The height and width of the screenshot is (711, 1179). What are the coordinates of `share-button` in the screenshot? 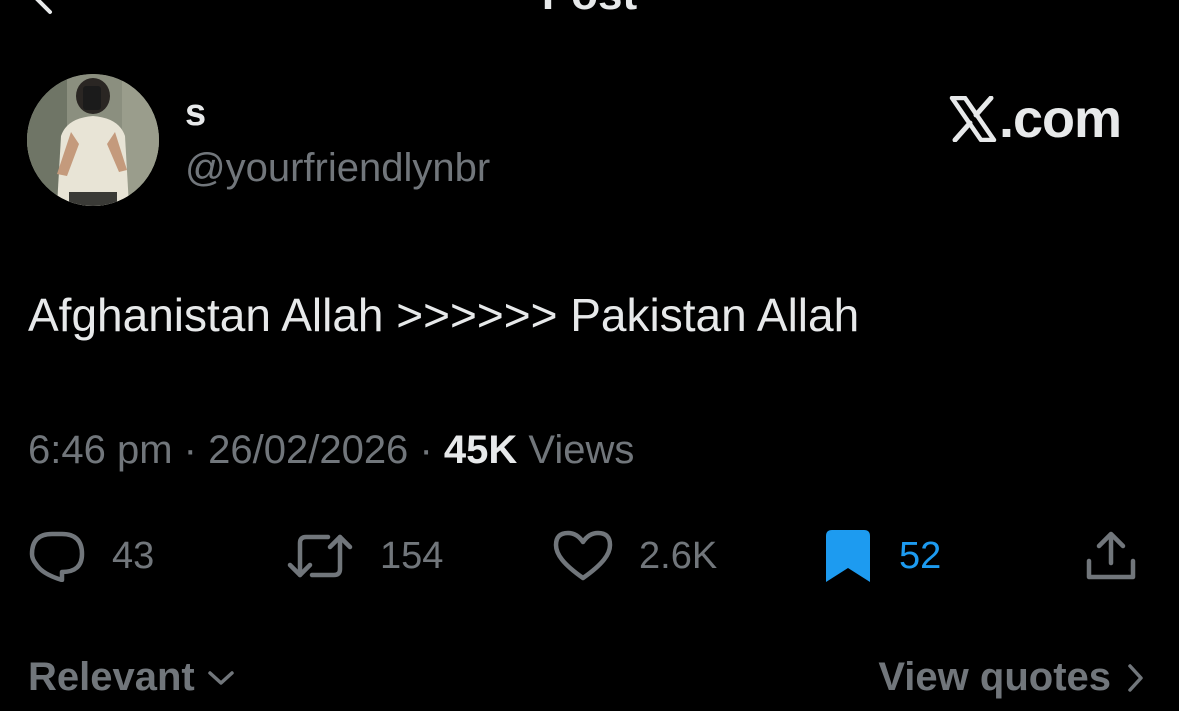 It's located at (1111, 556).